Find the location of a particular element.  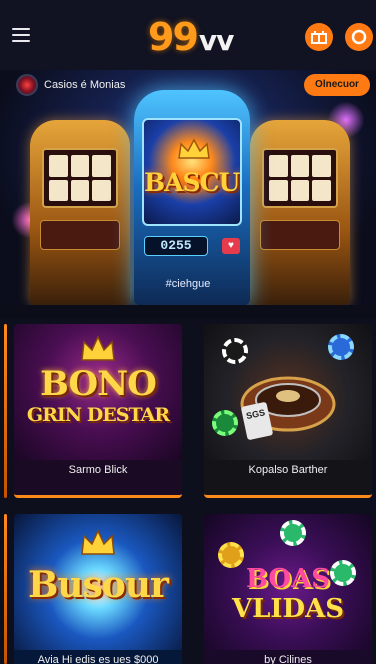

gift-button is located at coordinates (319, 37).